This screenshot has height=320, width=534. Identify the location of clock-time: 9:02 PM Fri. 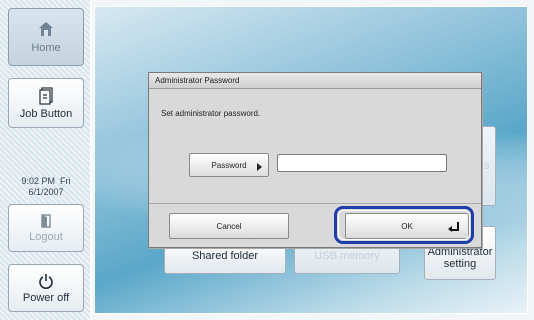
(46, 181).